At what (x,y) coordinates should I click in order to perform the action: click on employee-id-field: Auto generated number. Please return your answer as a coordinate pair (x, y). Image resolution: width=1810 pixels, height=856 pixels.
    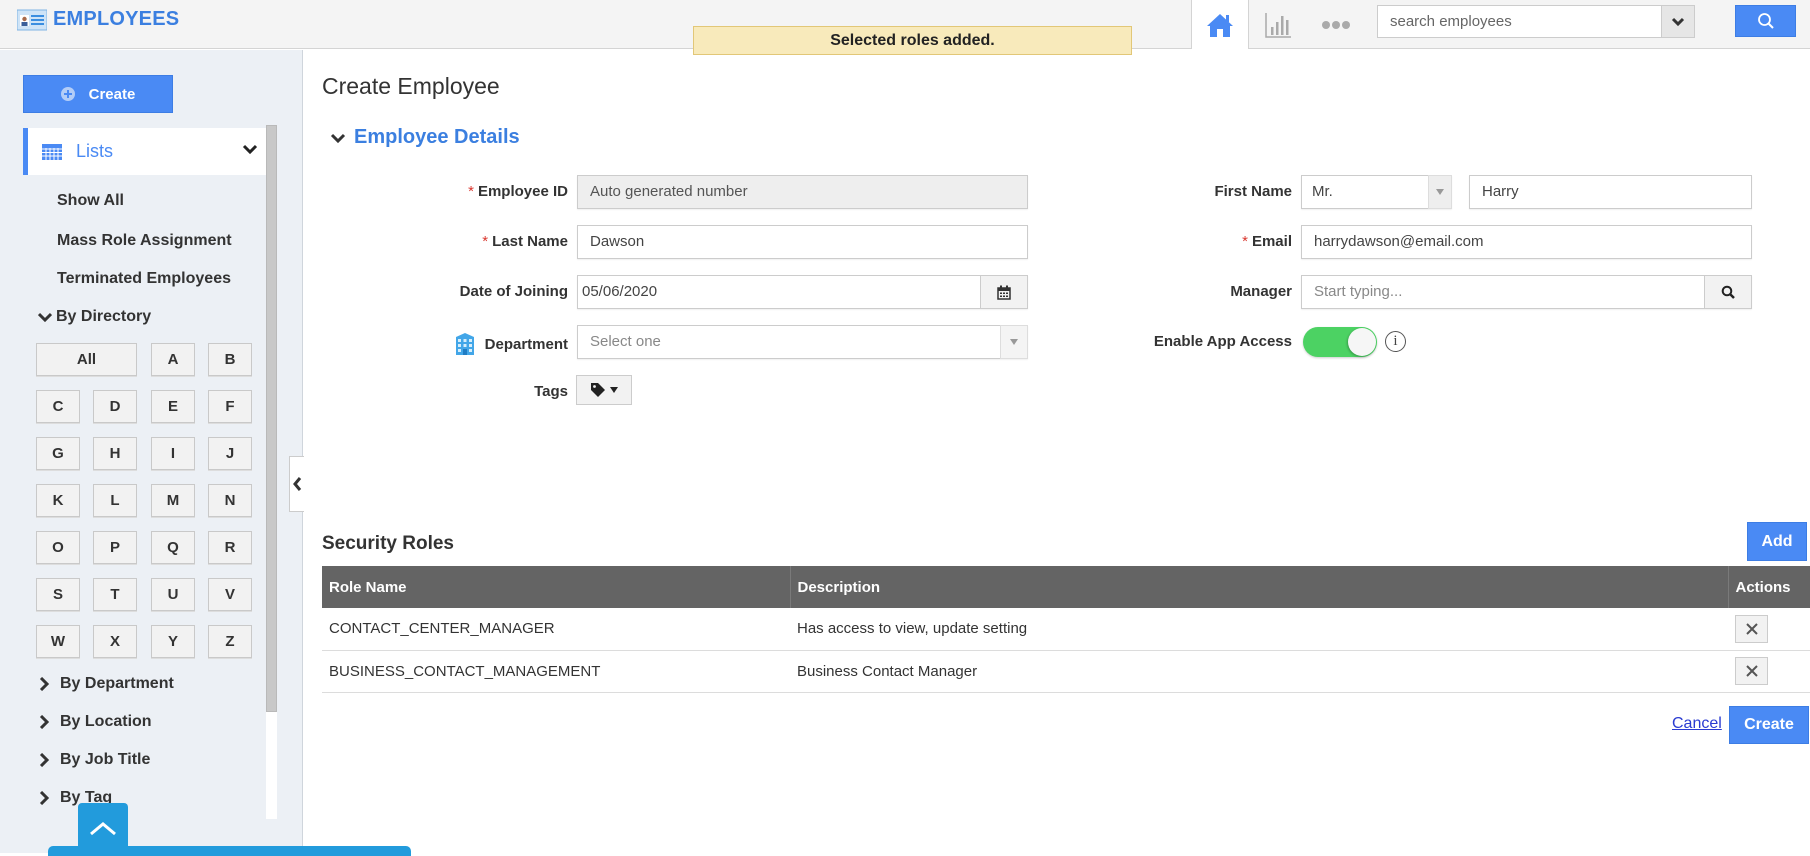
    Looking at the image, I should click on (802, 192).